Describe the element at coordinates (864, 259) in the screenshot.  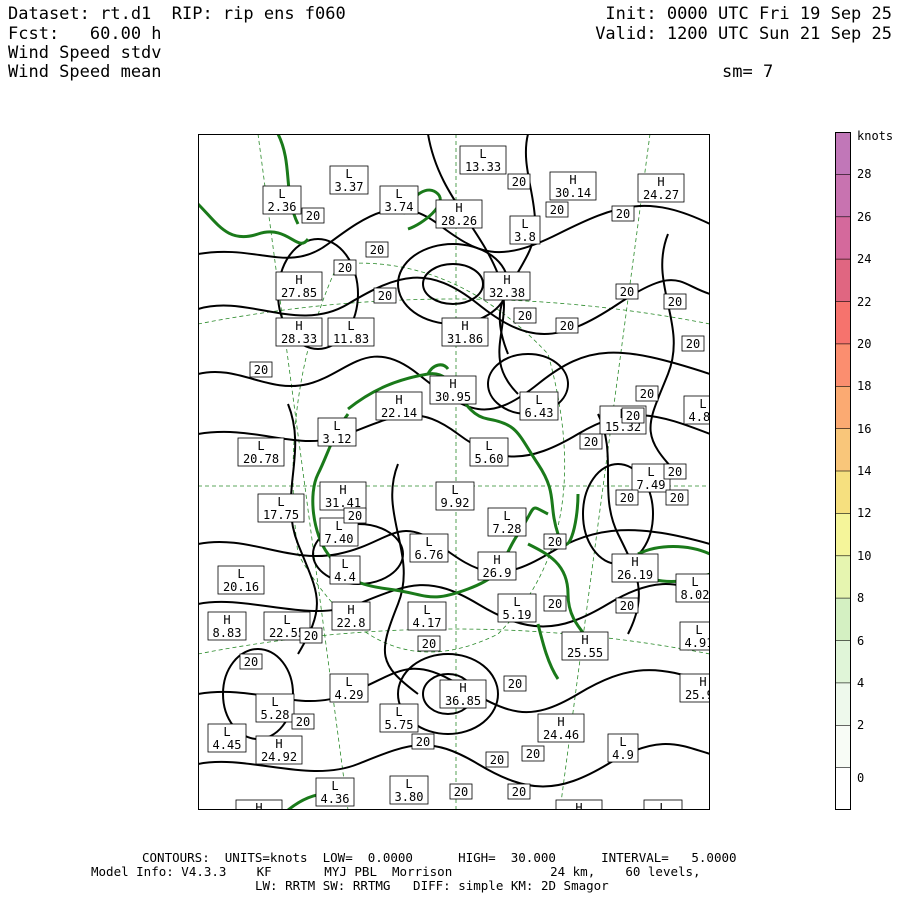
I see `colorbar-tick-label: 24` at that location.